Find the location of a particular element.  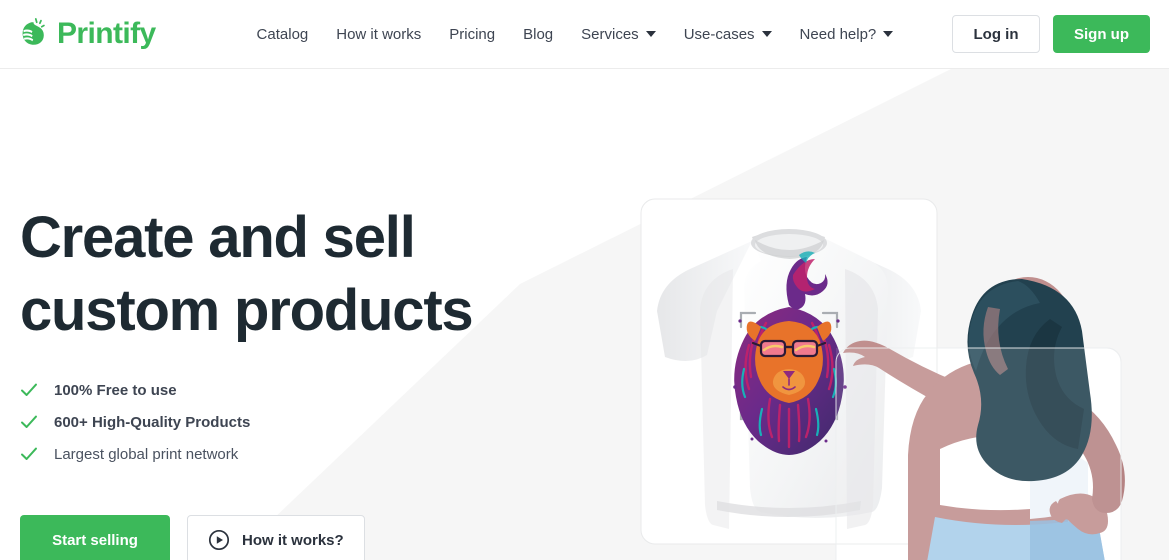

log-in-button: Log in is located at coordinates (996, 34).